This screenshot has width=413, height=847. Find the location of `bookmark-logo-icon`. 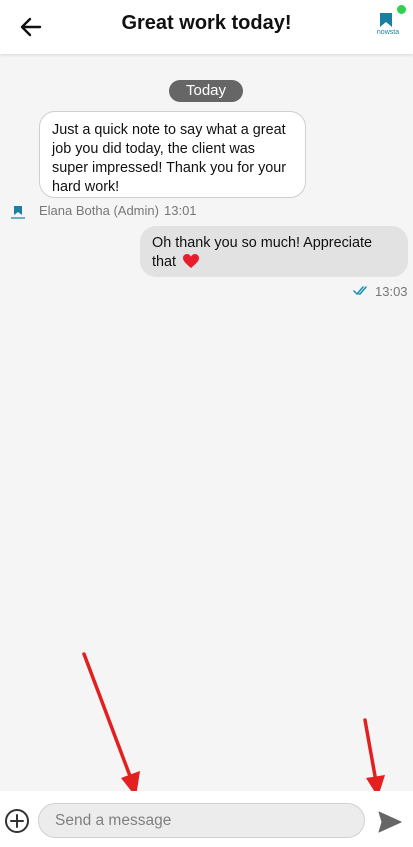

bookmark-logo-icon is located at coordinates (386, 20).